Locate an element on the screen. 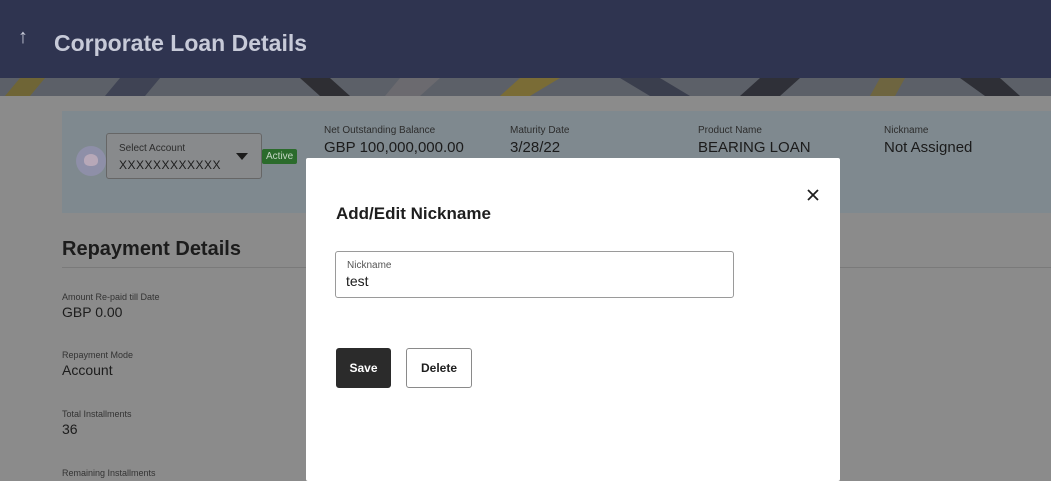 This screenshot has width=1051, height=481. summary-product-name: Product Name BEARING LOAN is located at coordinates (754, 140).